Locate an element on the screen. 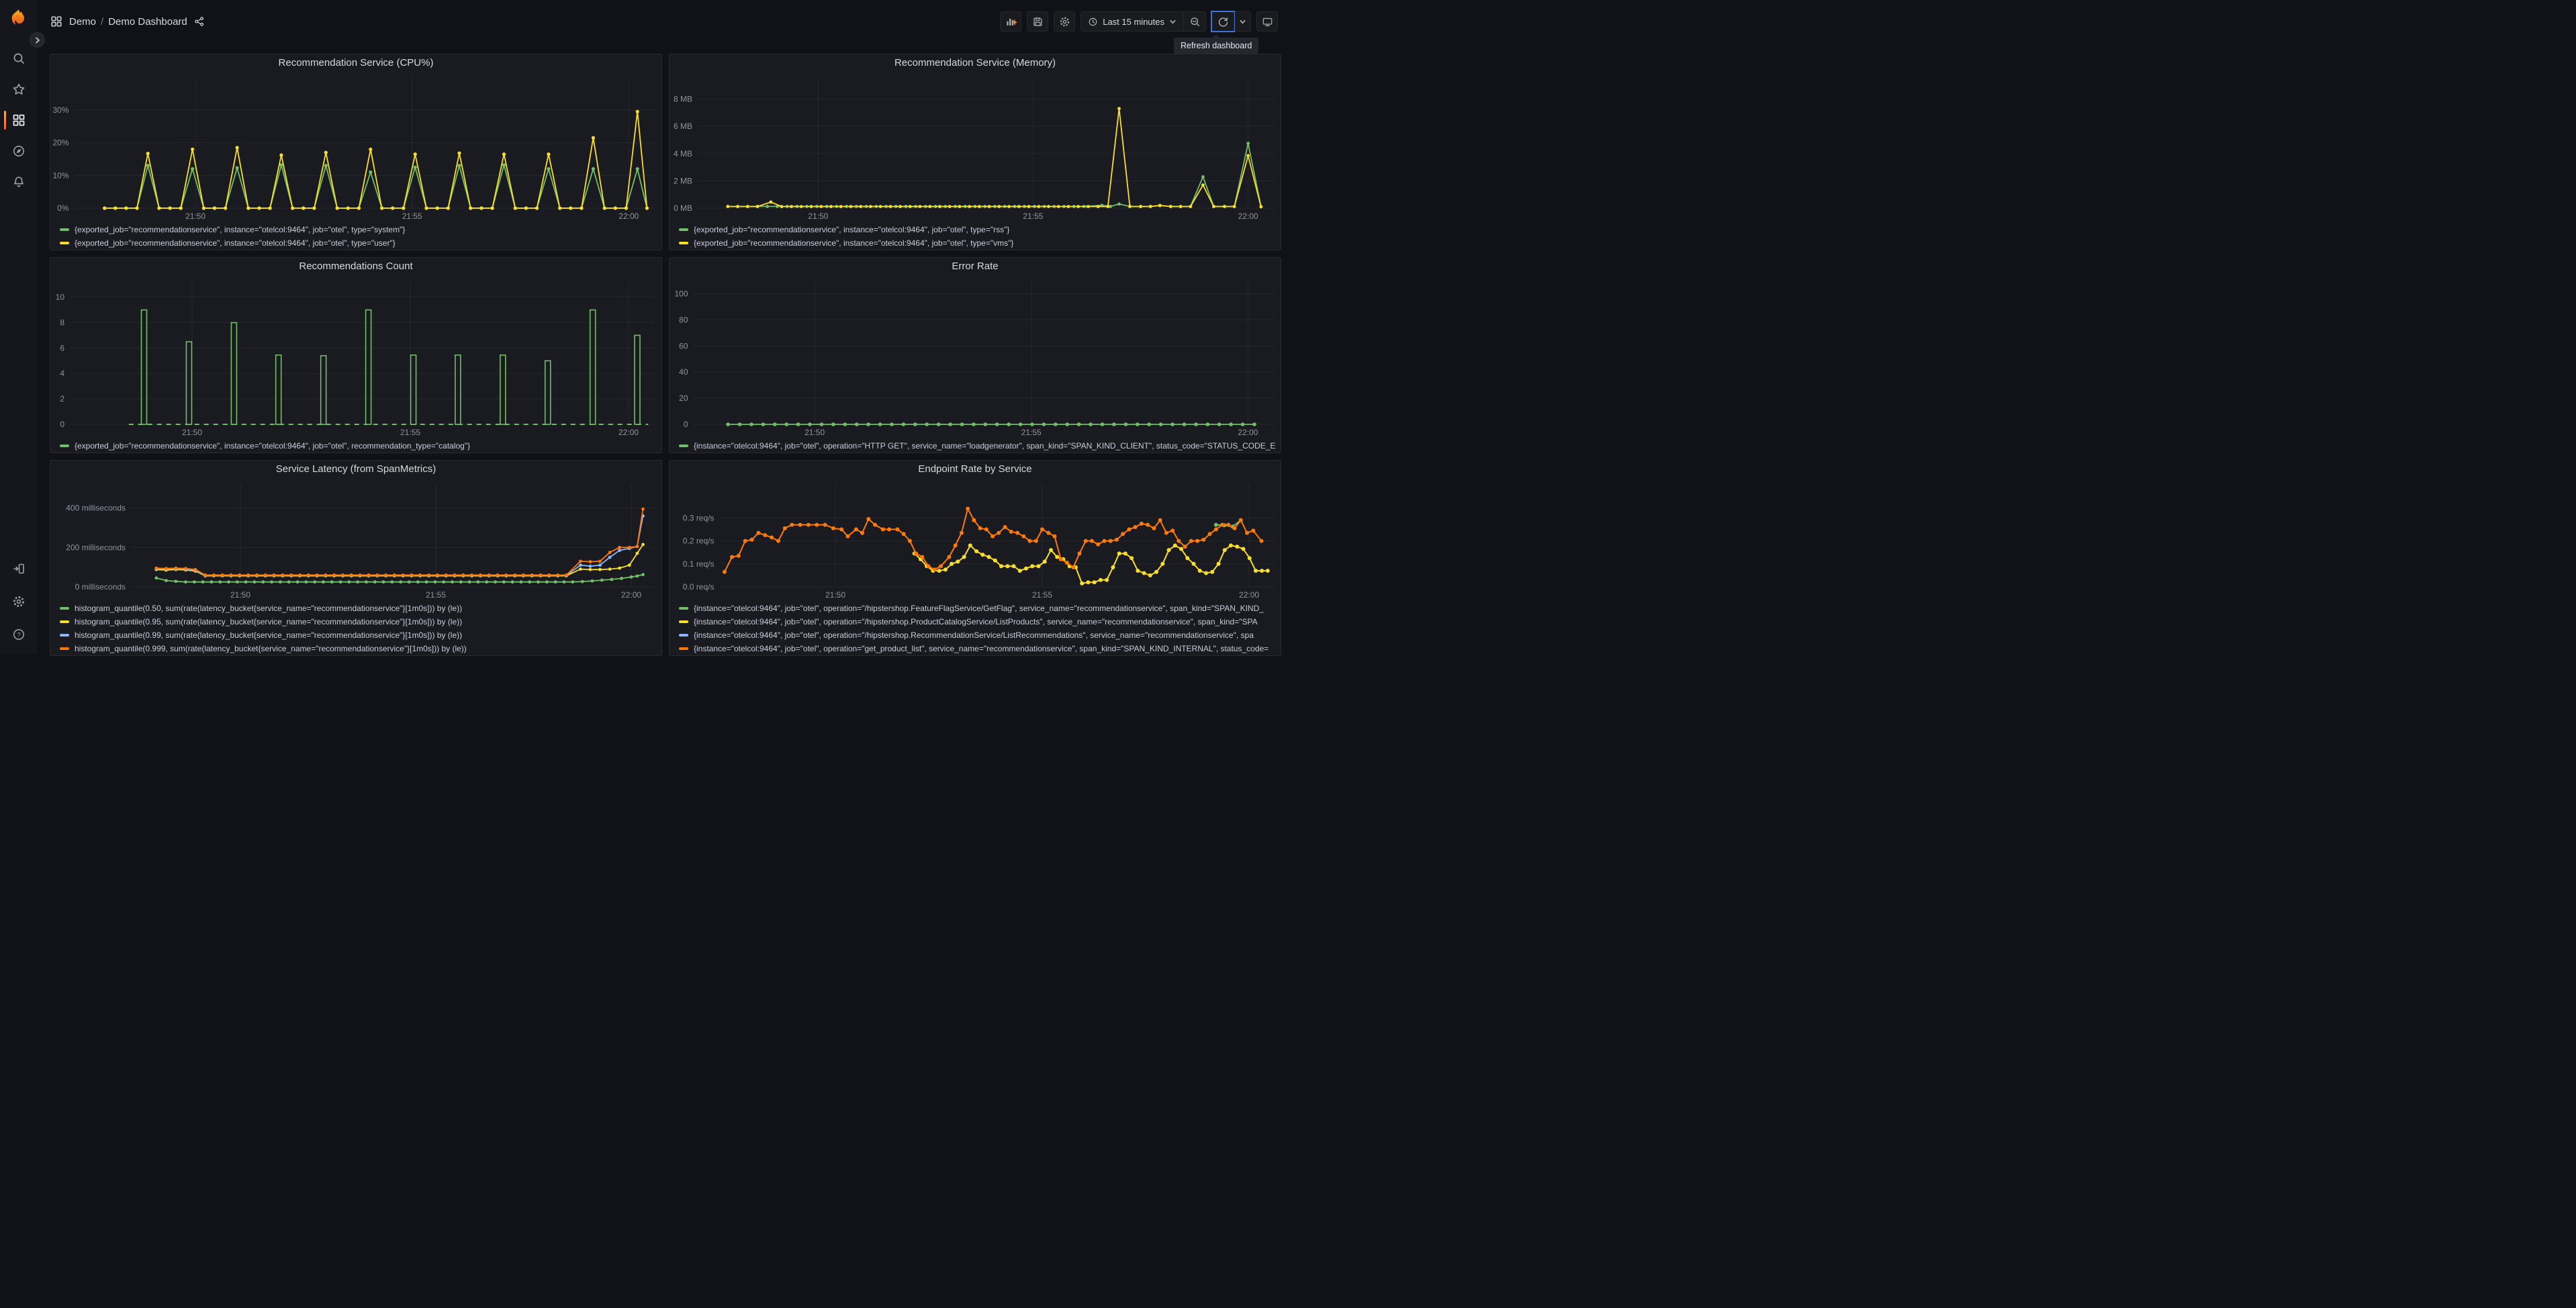 Image resolution: width=2576 pixels, height=1308 pixels. svg-text: 20% is located at coordinates (60, 143).